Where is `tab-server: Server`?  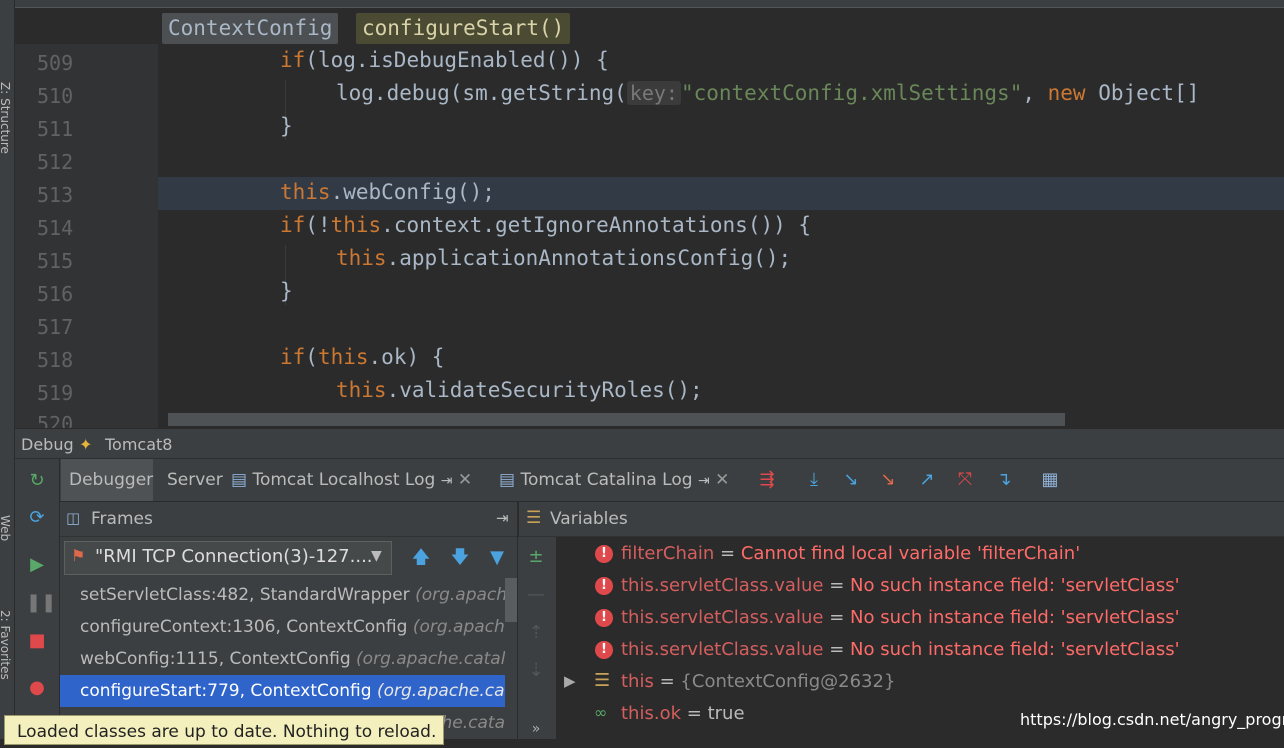
tab-server: Server is located at coordinates (195, 480).